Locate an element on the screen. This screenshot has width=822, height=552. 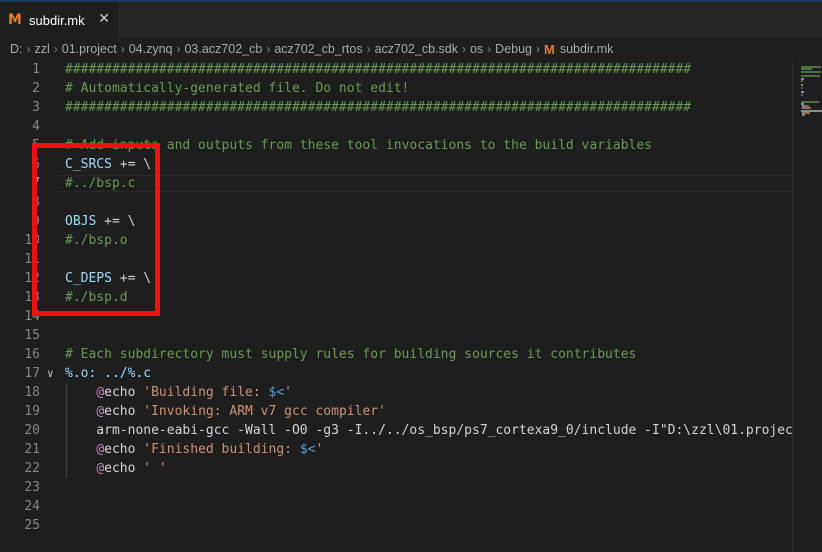
code-token: %.o: ../%.c is located at coordinates (108, 373).